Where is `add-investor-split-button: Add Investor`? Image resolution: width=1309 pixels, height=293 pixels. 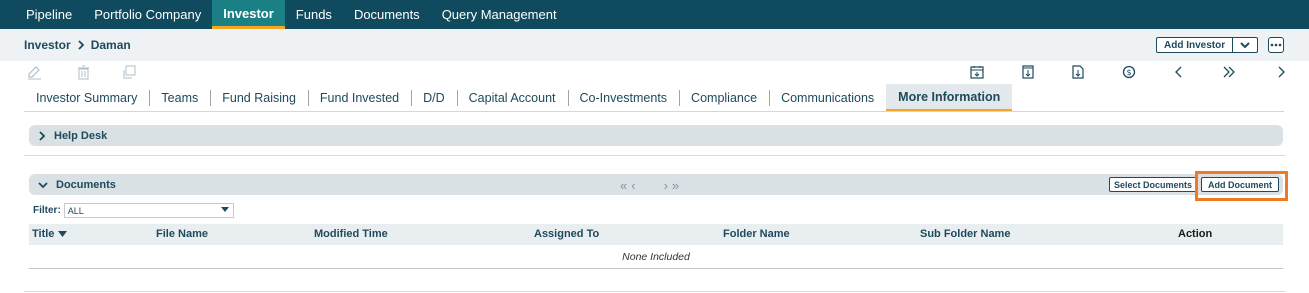
add-investor-split-button: Add Investor is located at coordinates (1207, 45).